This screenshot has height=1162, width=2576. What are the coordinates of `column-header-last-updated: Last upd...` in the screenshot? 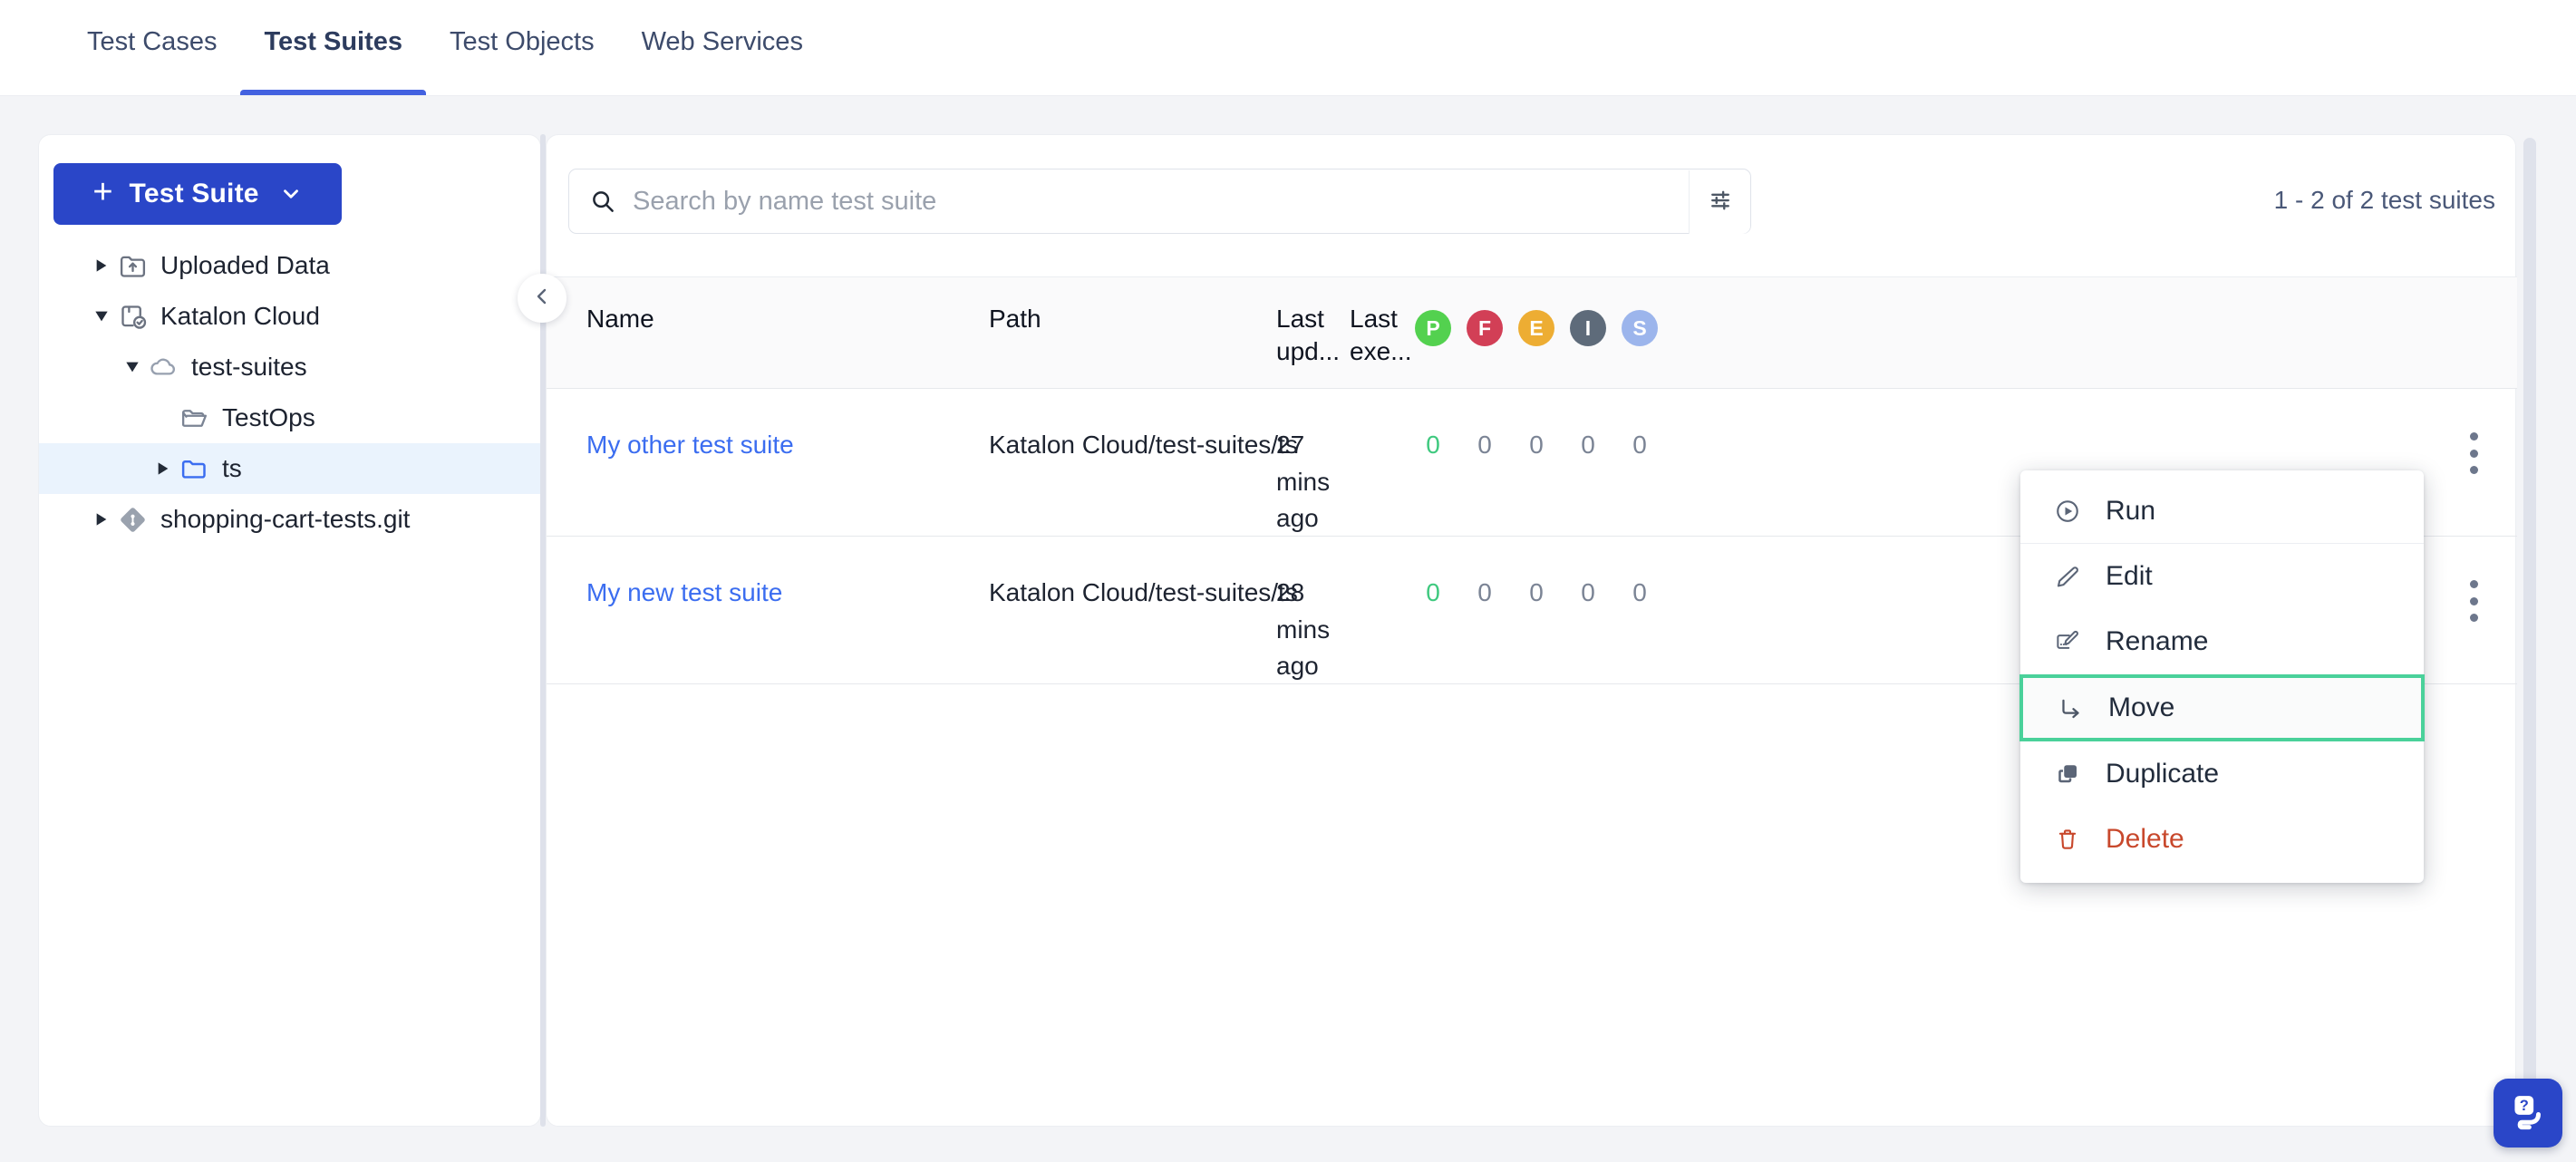 It's located at (1308, 336).